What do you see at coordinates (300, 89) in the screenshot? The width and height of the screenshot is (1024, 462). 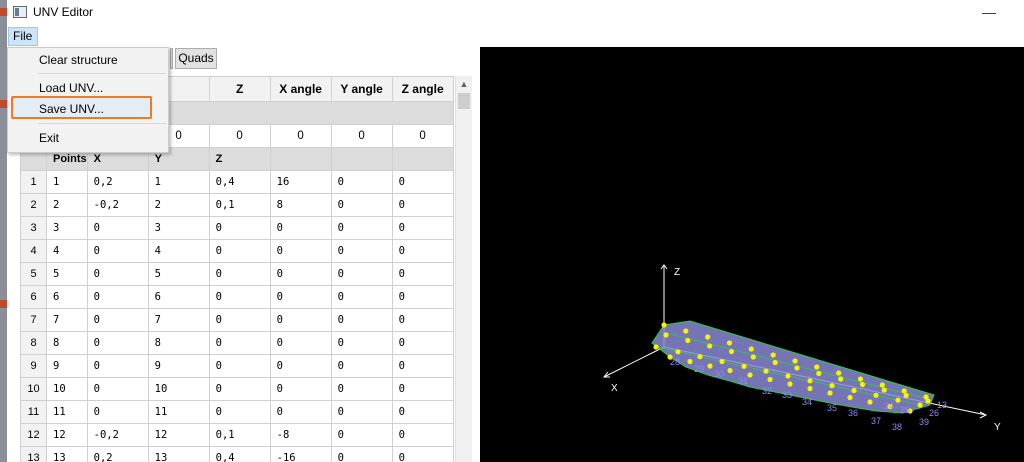 I see `column-header: X angle` at bounding box center [300, 89].